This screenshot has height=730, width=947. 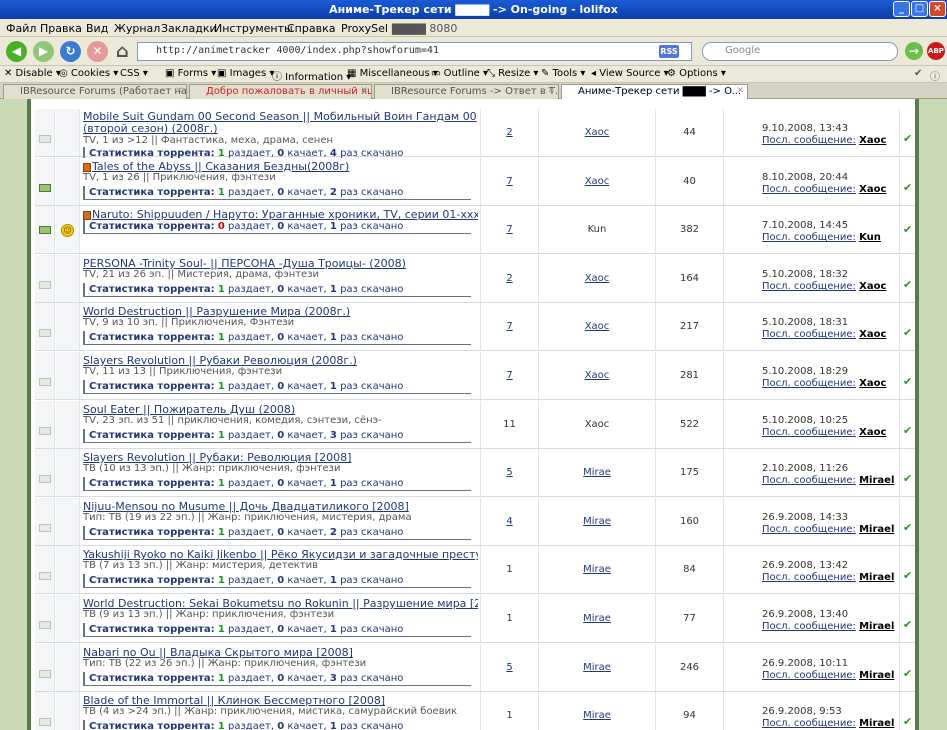 I want to click on close-window-button: ×, so click(x=937, y=9).